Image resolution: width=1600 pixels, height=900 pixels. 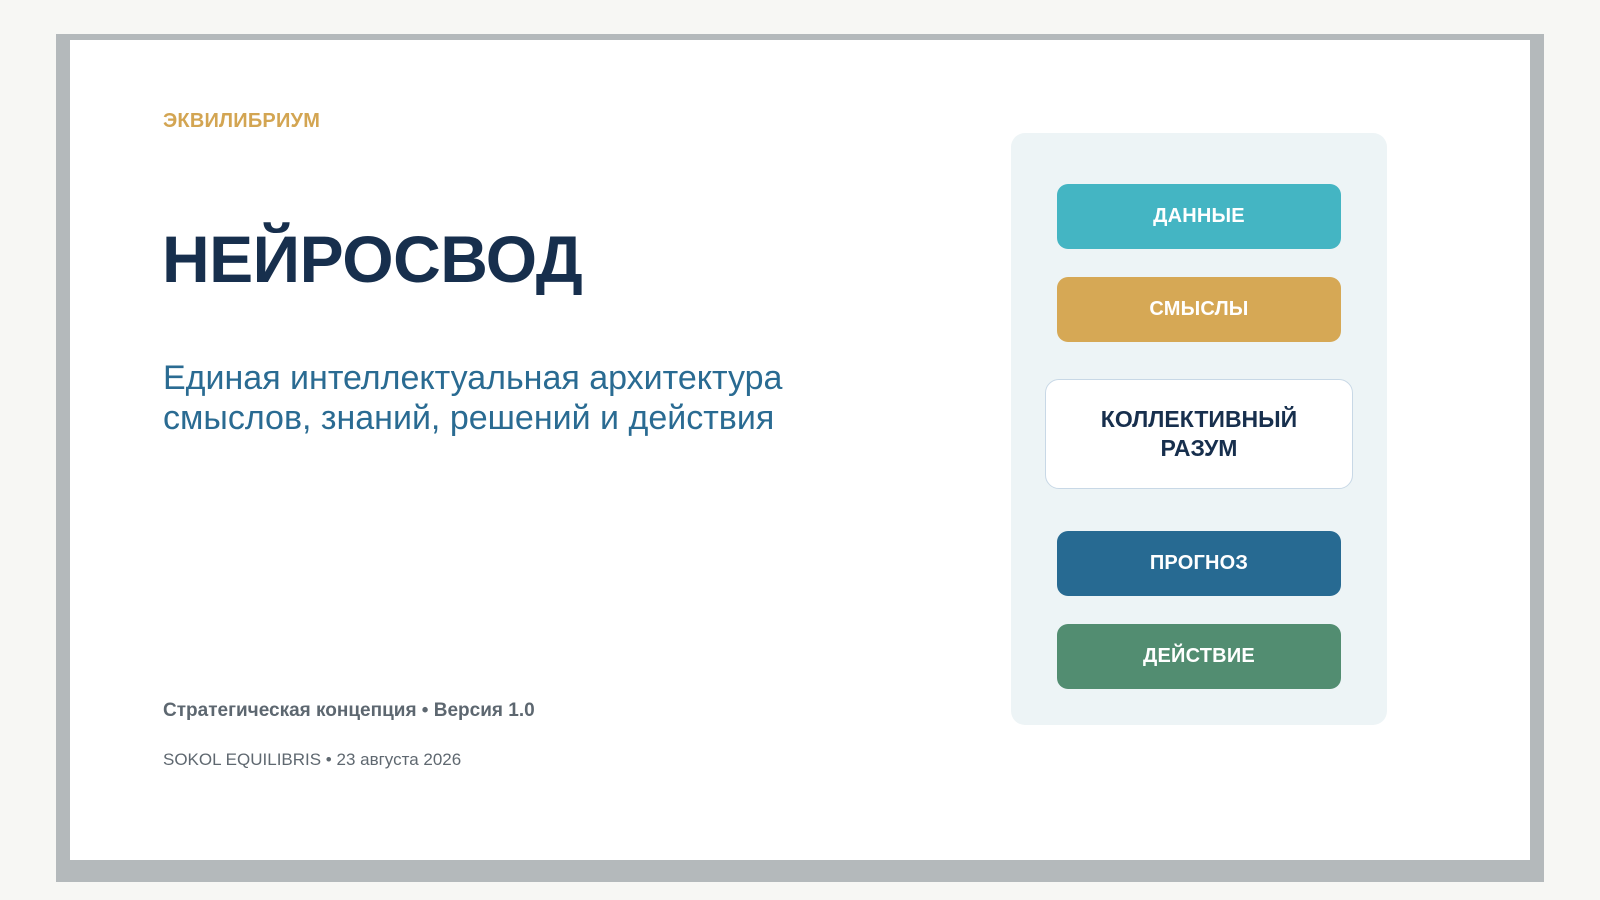 What do you see at coordinates (1199, 448) in the screenshot?
I see `core-line: РАЗУМ` at bounding box center [1199, 448].